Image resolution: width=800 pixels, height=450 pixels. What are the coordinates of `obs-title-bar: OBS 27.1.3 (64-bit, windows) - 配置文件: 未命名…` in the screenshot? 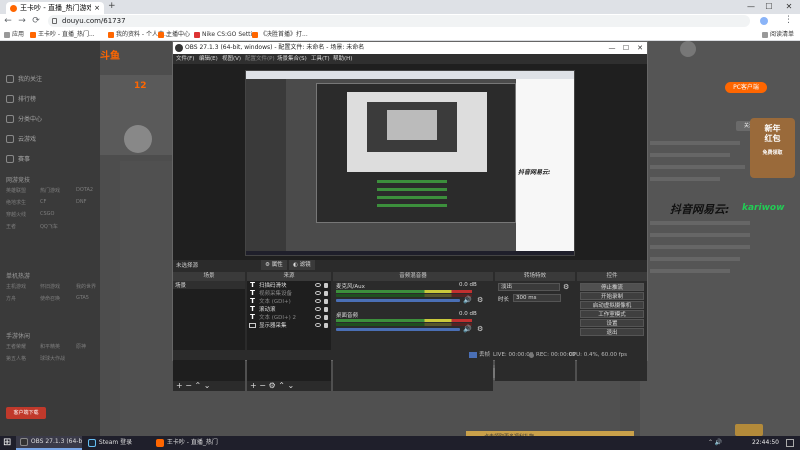 It's located at (410, 48).